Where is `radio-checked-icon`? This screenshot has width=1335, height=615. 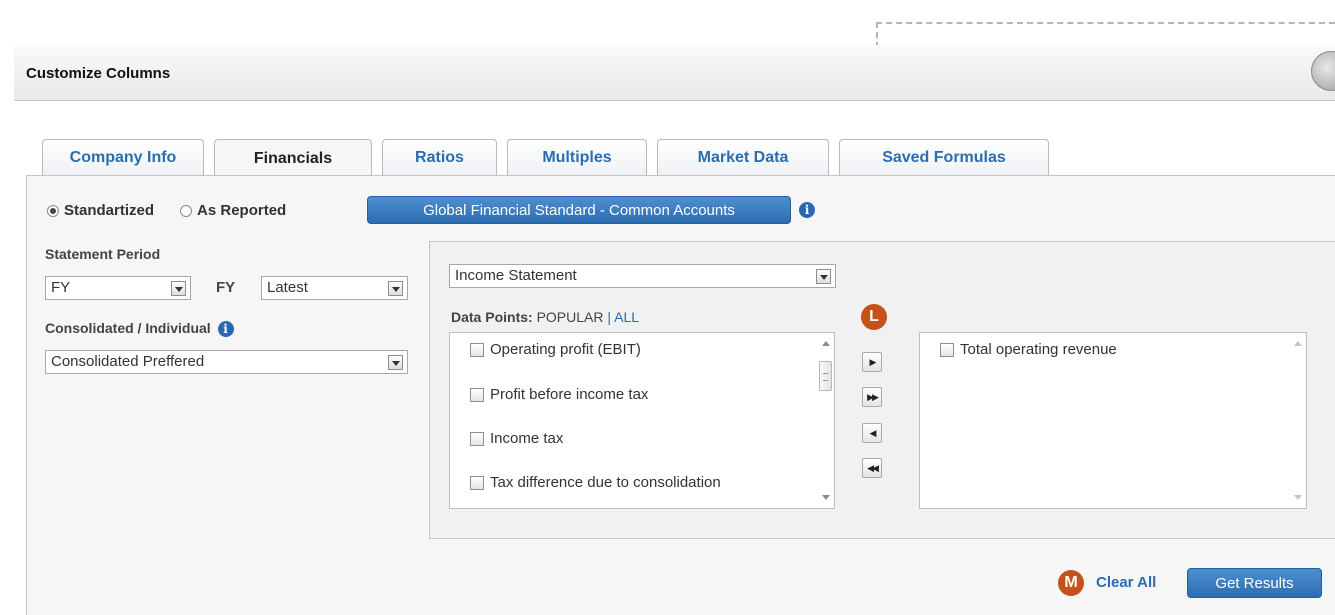
radio-checked-icon is located at coordinates (53, 210).